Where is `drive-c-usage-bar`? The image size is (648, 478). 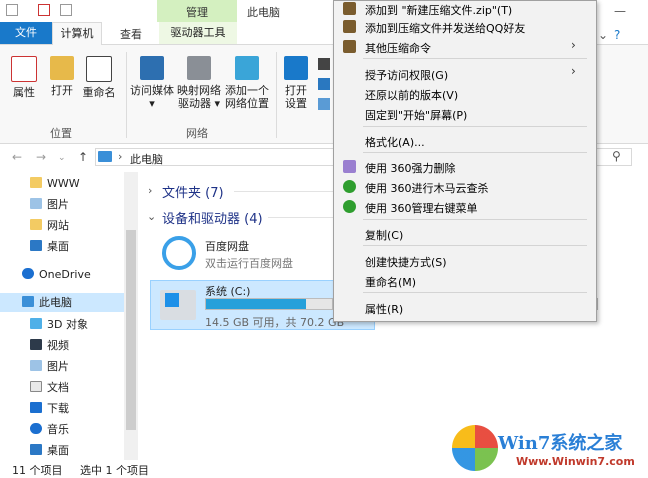 drive-c-usage-bar is located at coordinates (269, 304).